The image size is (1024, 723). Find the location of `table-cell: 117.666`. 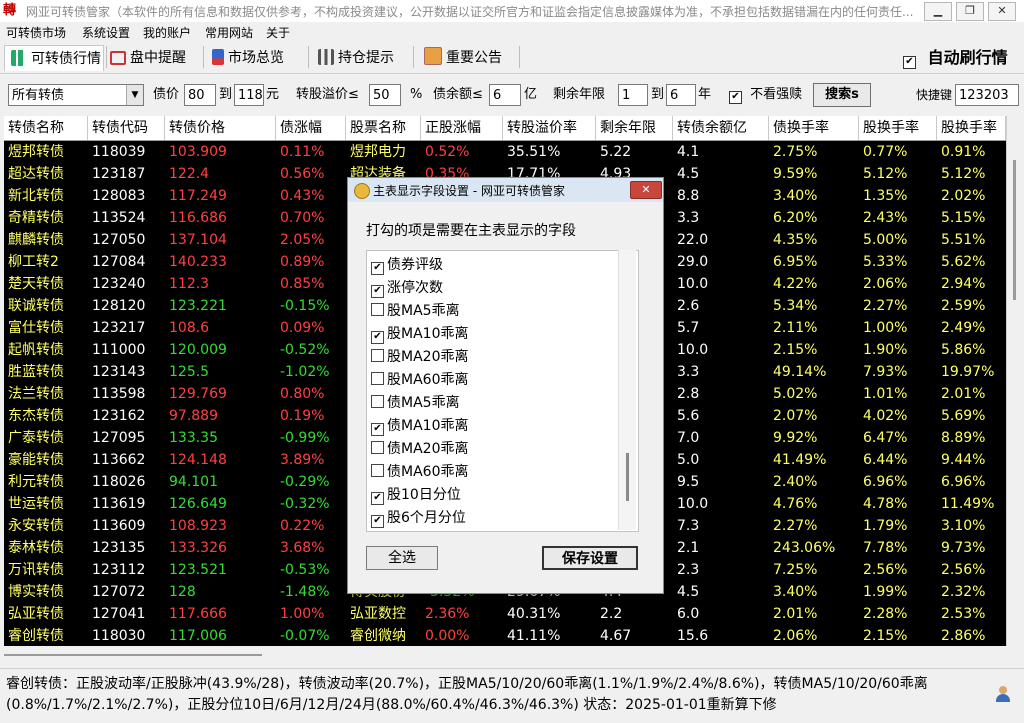

table-cell: 117.666 is located at coordinates (198, 614).